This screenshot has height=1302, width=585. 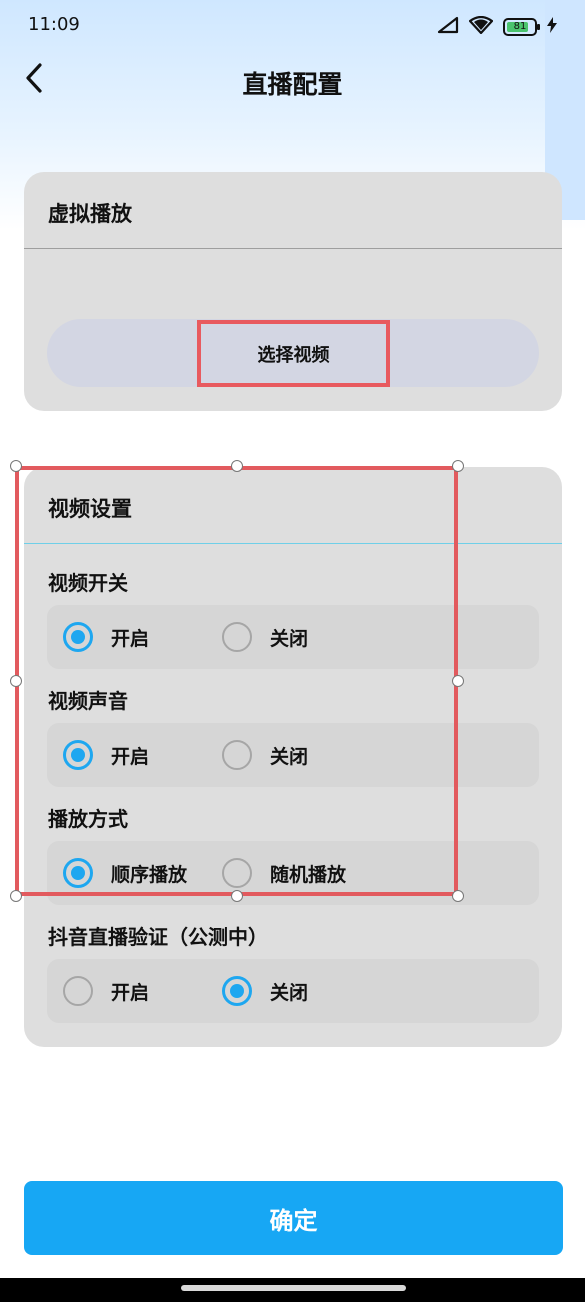 What do you see at coordinates (90, 509) in the screenshot?
I see `video-settings-title: 视频设置` at bounding box center [90, 509].